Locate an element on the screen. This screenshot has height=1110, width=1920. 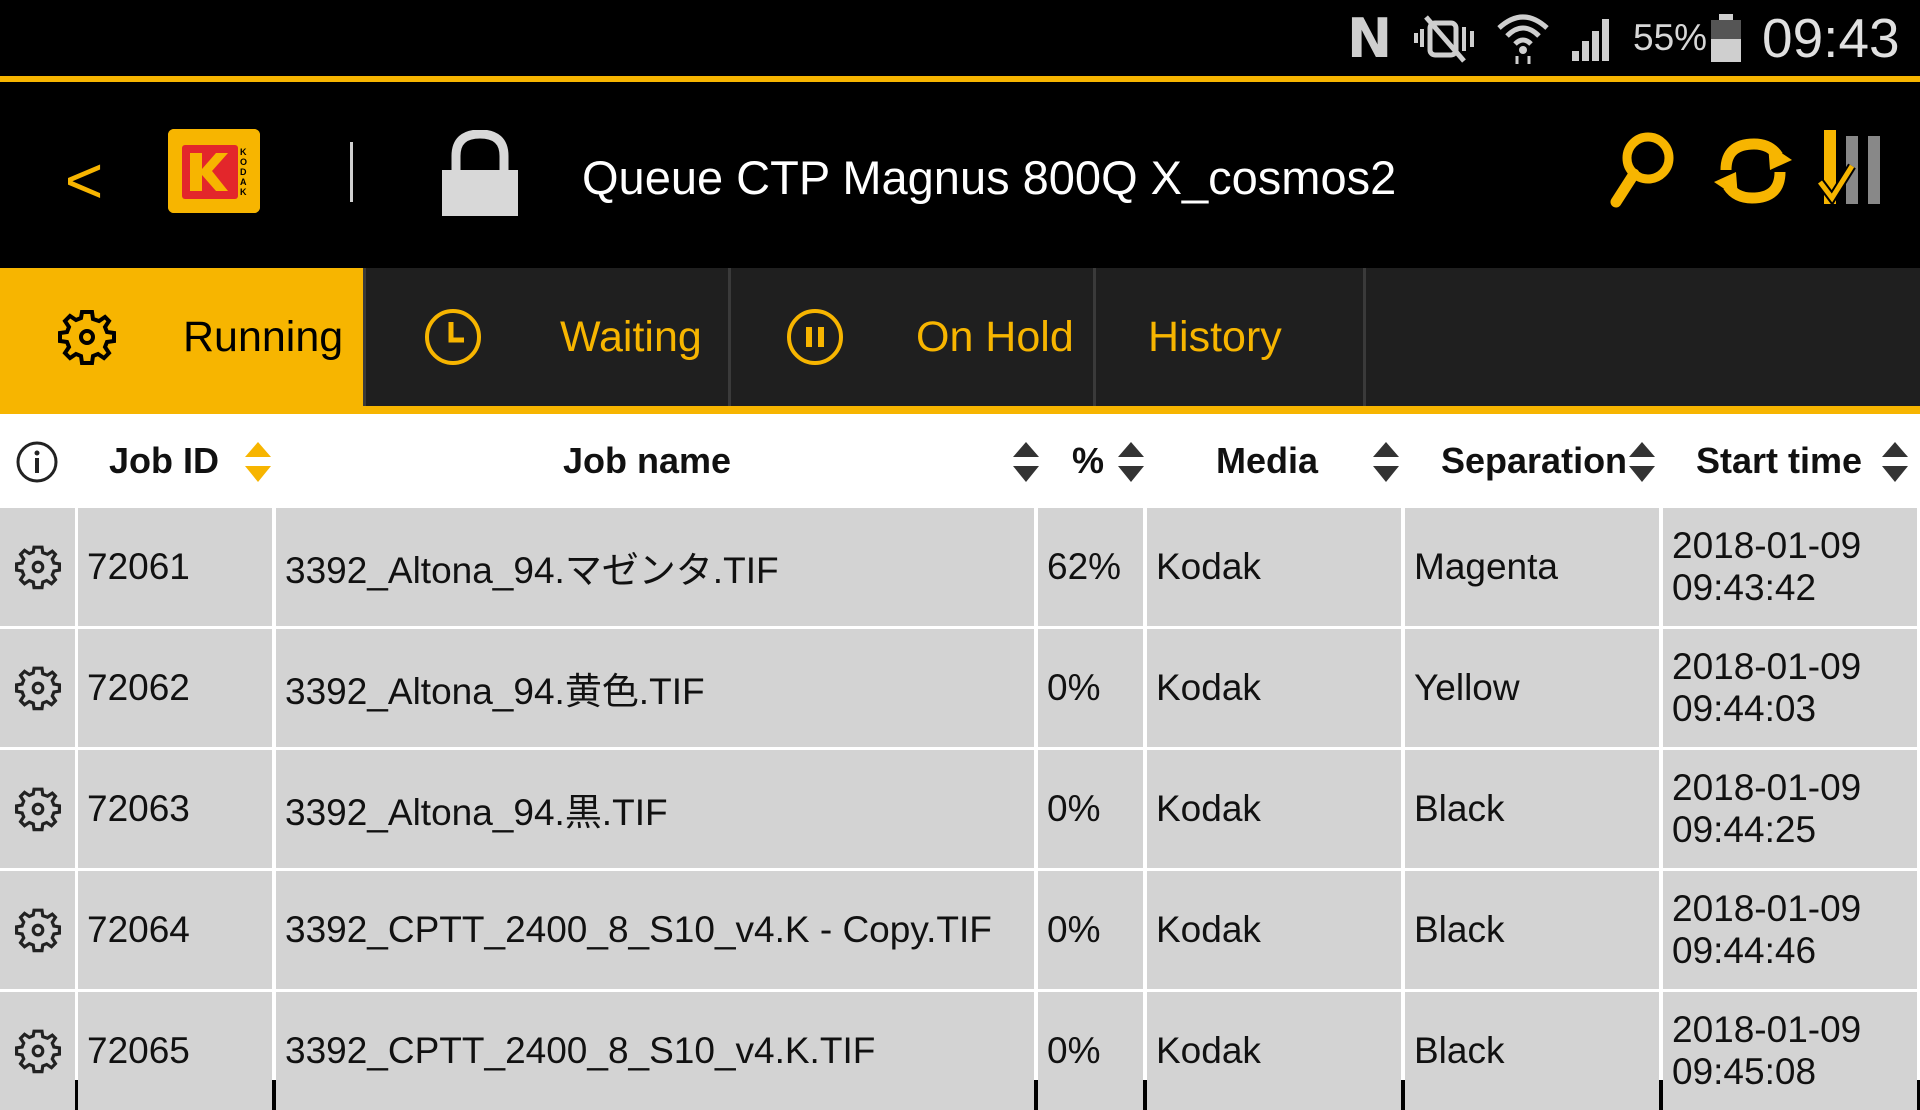
cell-start-time: 2018-01-09 09:43:42 is located at coordinates (1790, 567).